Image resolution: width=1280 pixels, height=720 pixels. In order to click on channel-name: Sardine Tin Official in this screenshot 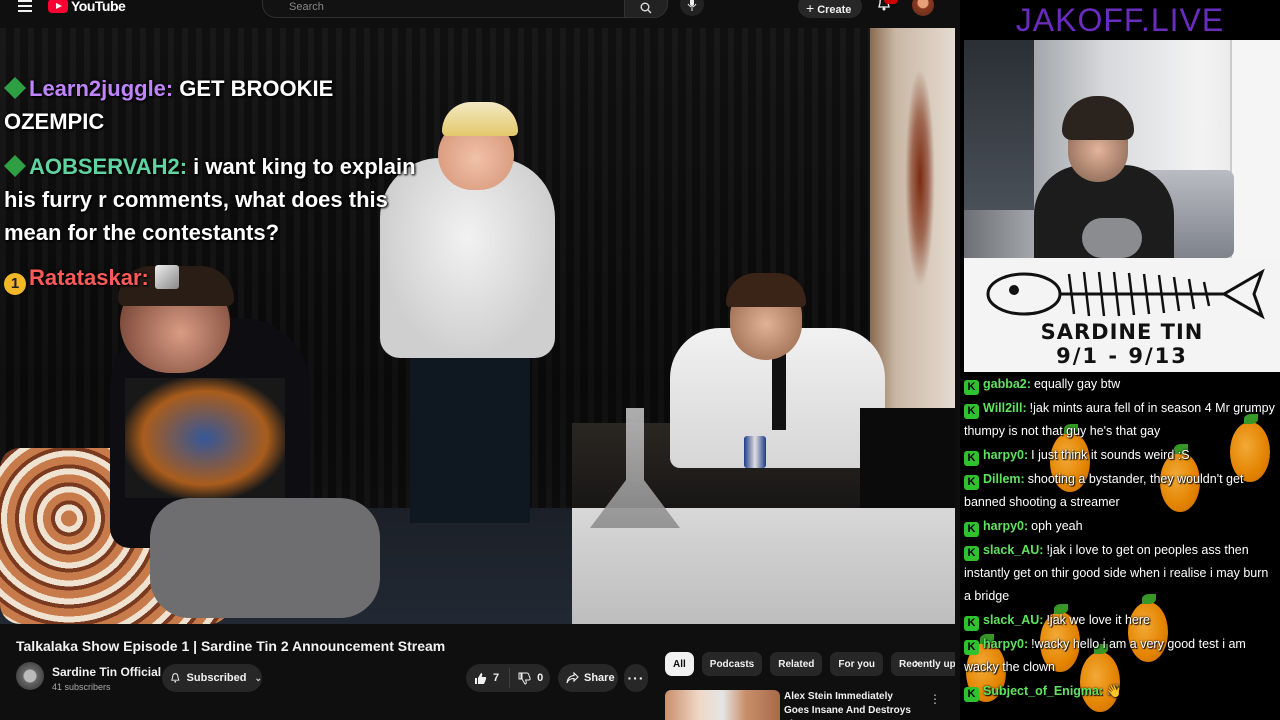, I will do `click(106, 672)`.